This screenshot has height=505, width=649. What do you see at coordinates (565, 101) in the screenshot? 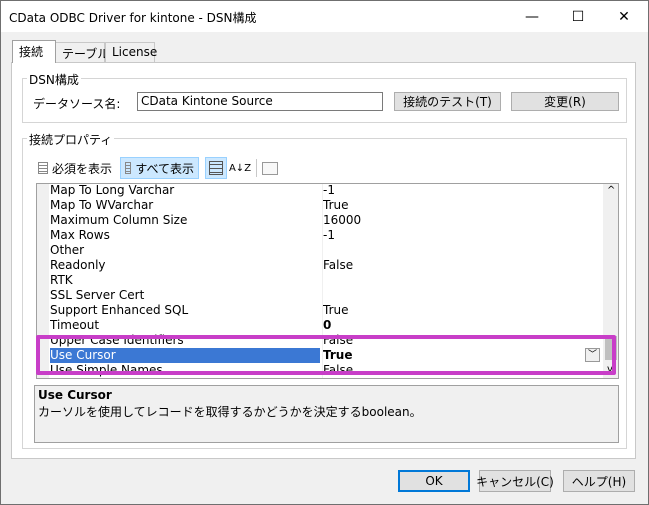
I see `change-button: 変更(R)` at bounding box center [565, 101].